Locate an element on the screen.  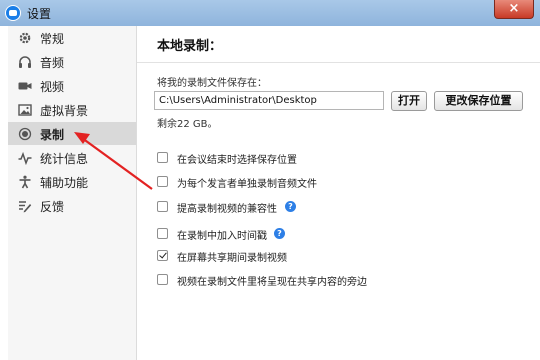
sidebar-item-general: 常规 is located at coordinates (72, 37).